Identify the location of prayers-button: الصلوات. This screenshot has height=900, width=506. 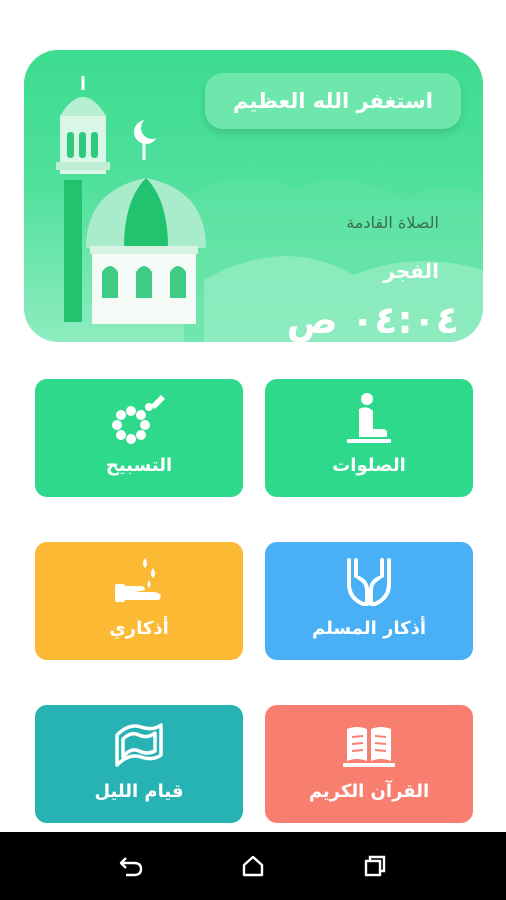
(369, 438).